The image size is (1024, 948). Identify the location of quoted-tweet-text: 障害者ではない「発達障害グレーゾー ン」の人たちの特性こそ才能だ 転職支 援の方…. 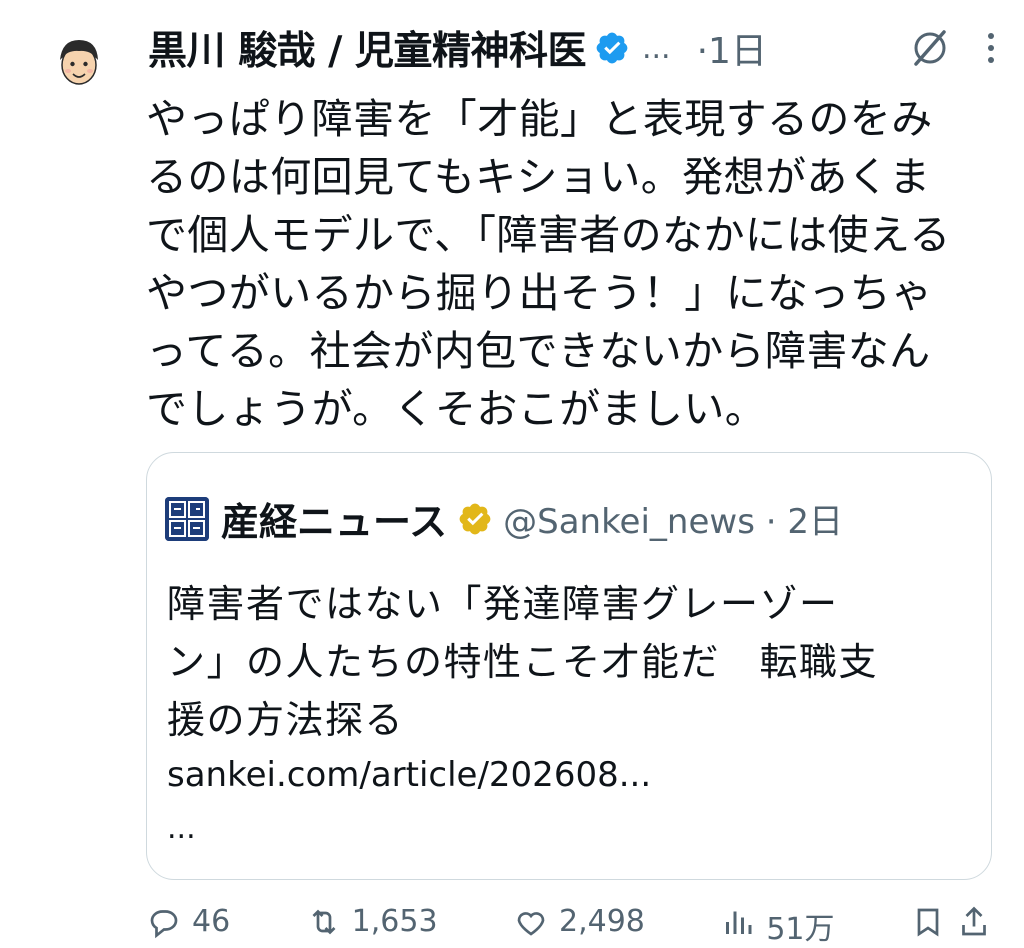
(522, 662).